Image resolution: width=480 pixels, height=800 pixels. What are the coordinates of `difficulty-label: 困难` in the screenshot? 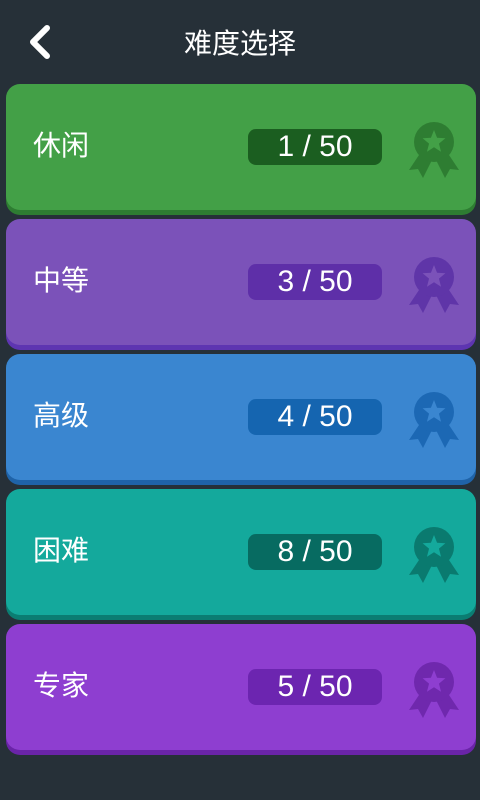 It's located at (61, 550).